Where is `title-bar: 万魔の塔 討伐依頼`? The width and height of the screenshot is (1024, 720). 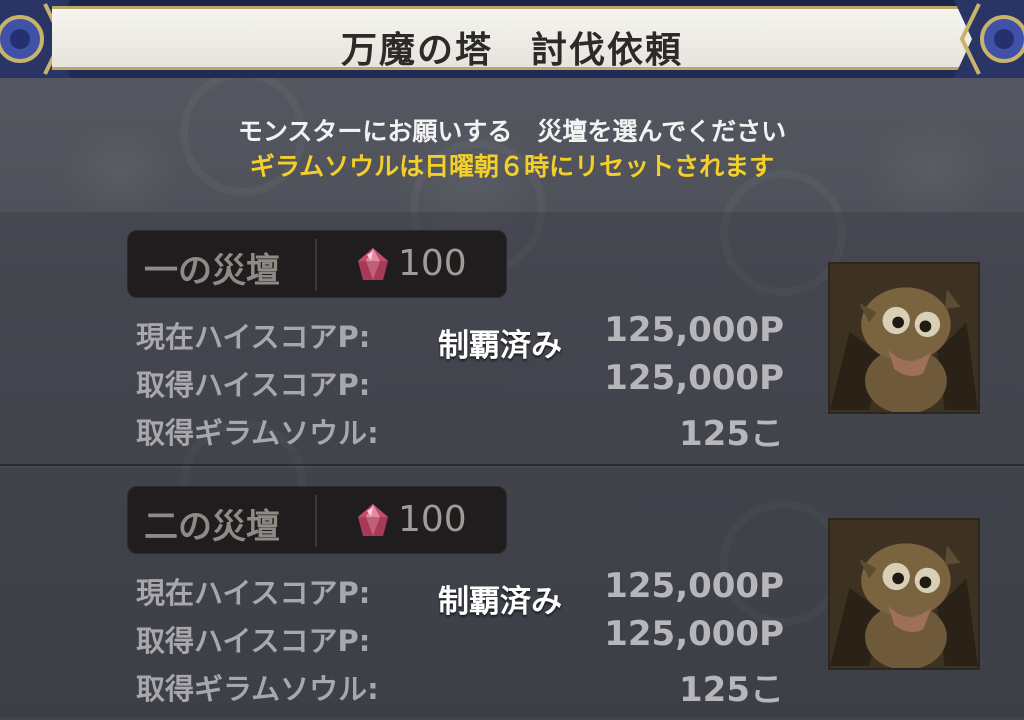
title-bar: 万魔の塔 討伐依頼 is located at coordinates (512, 39).